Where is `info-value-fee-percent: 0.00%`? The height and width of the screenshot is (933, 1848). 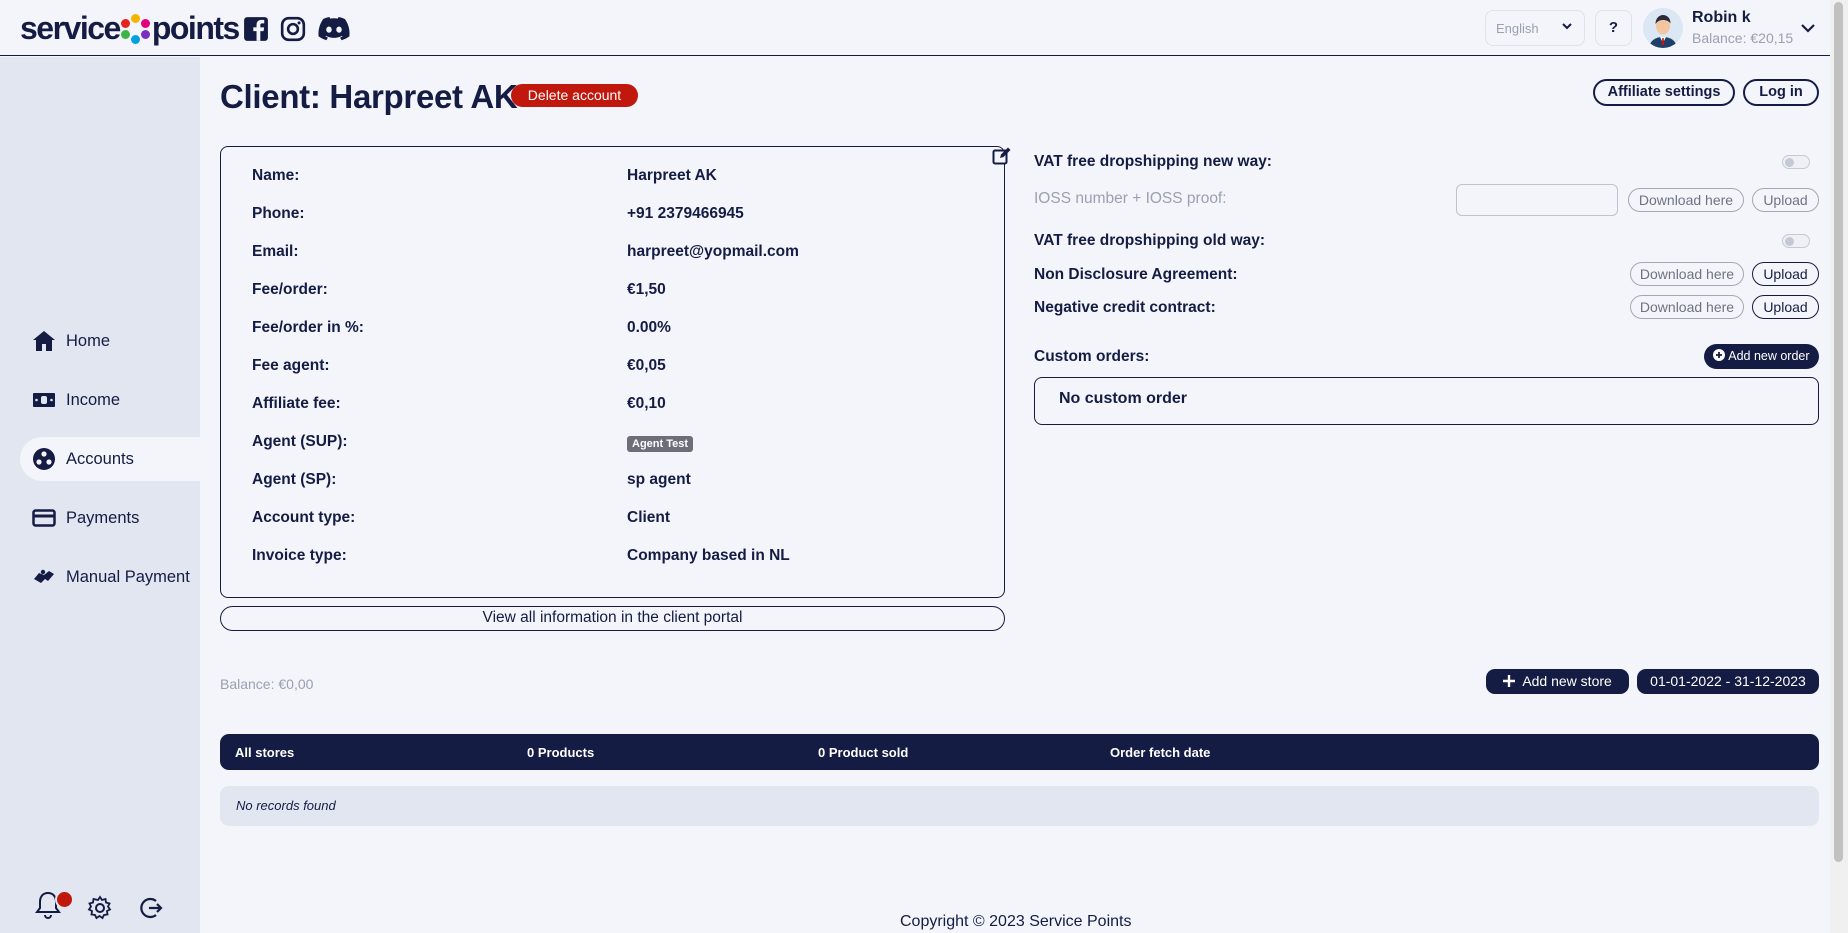
info-value-fee-percent: 0.00% is located at coordinates (649, 327).